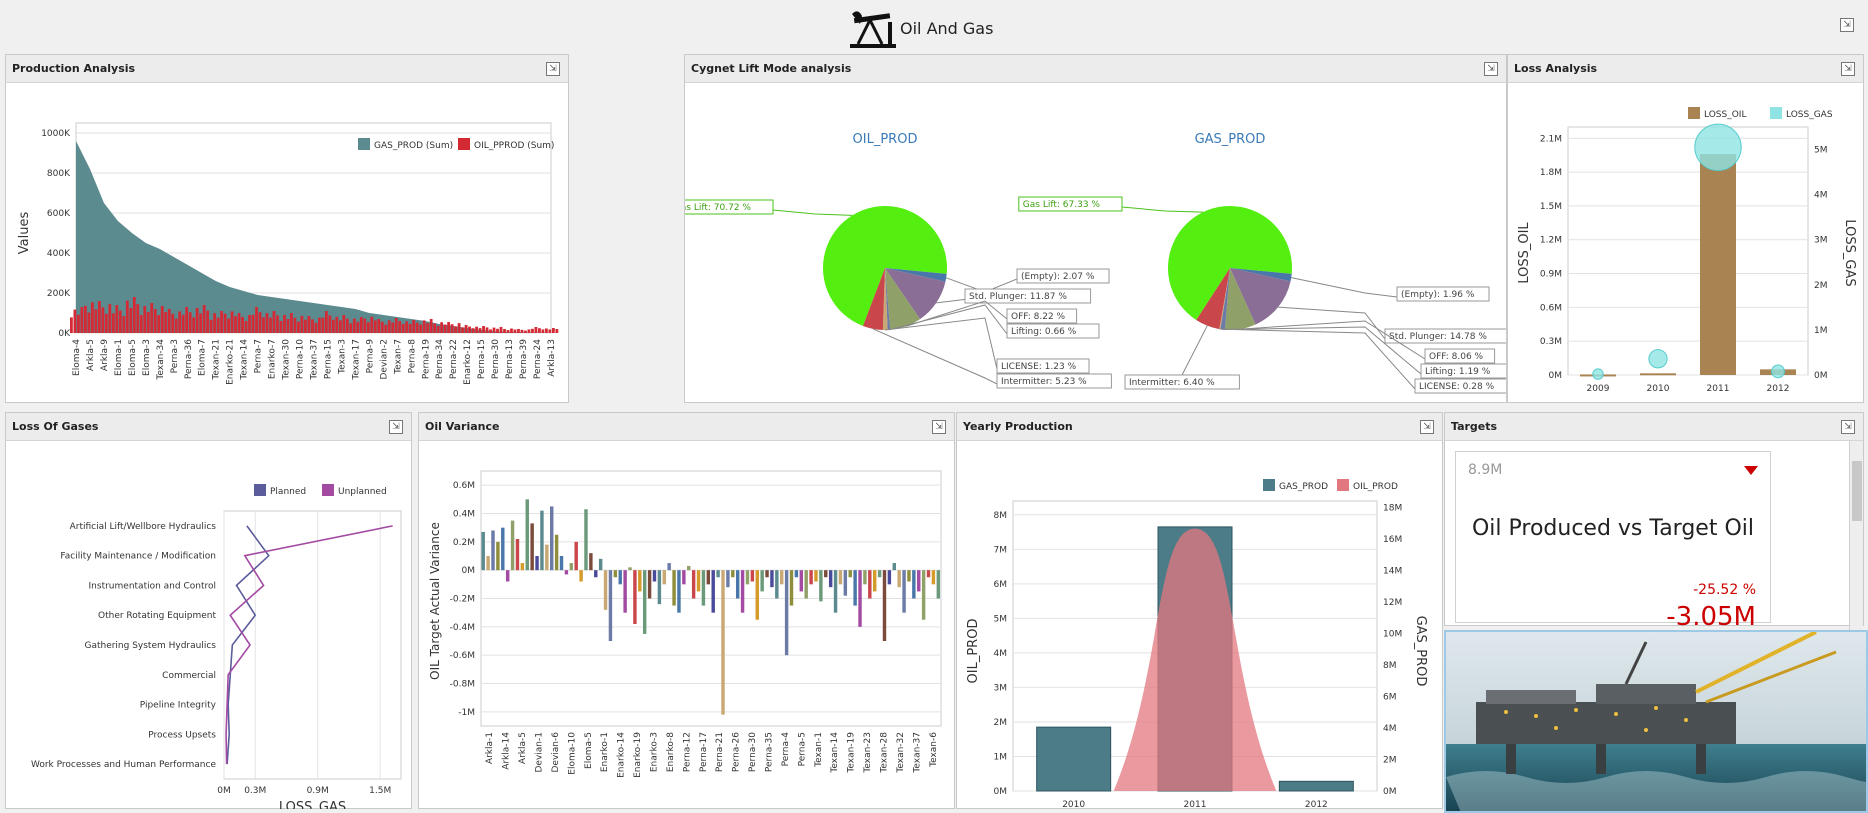 This screenshot has height=813, width=1868. I want to click on panel-header: Yearly Production ⇲, so click(1199, 427).